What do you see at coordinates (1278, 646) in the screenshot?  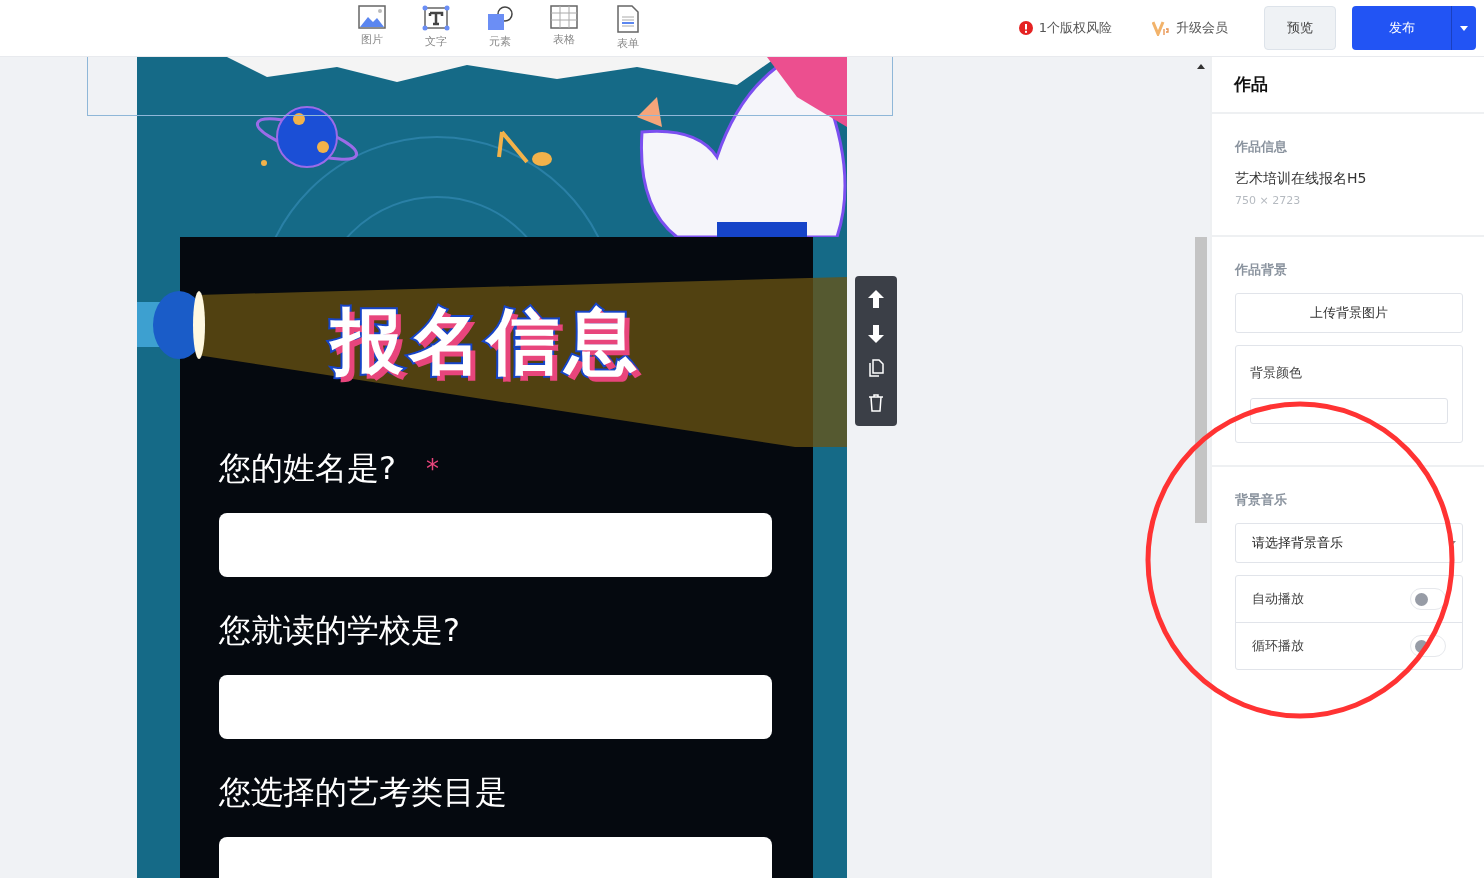 I see `toggle-label: 循环播放` at bounding box center [1278, 646].